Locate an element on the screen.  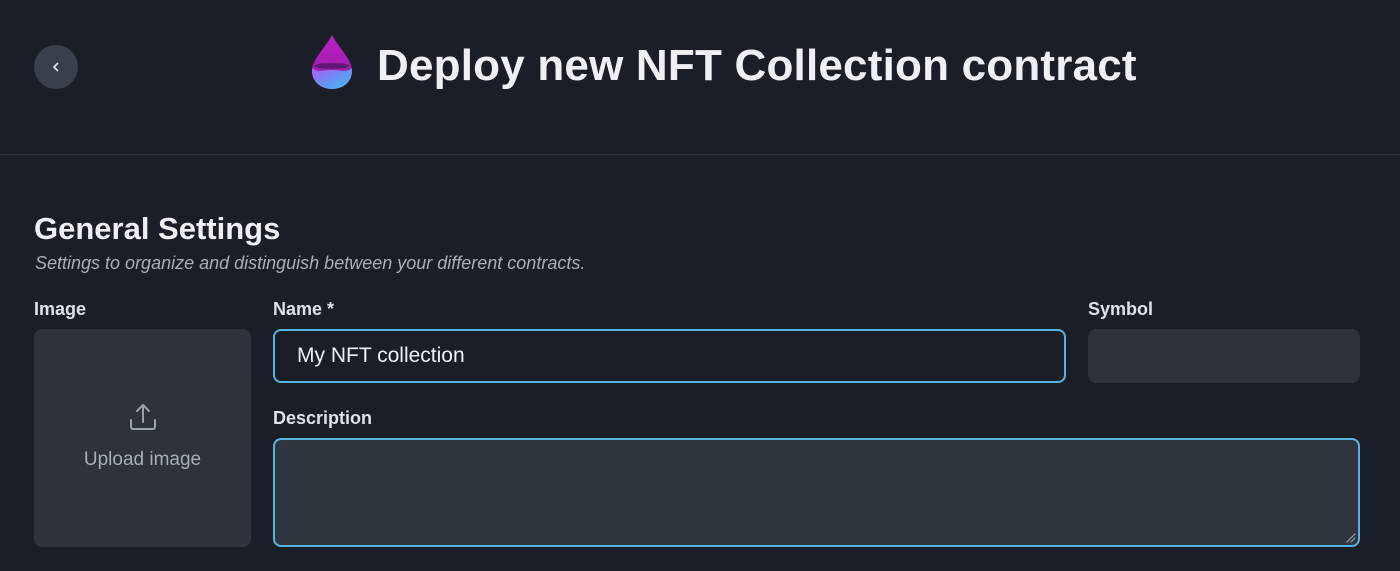
page-title: Deploy new NFT Collection contract is located at coordinates (757, 65).